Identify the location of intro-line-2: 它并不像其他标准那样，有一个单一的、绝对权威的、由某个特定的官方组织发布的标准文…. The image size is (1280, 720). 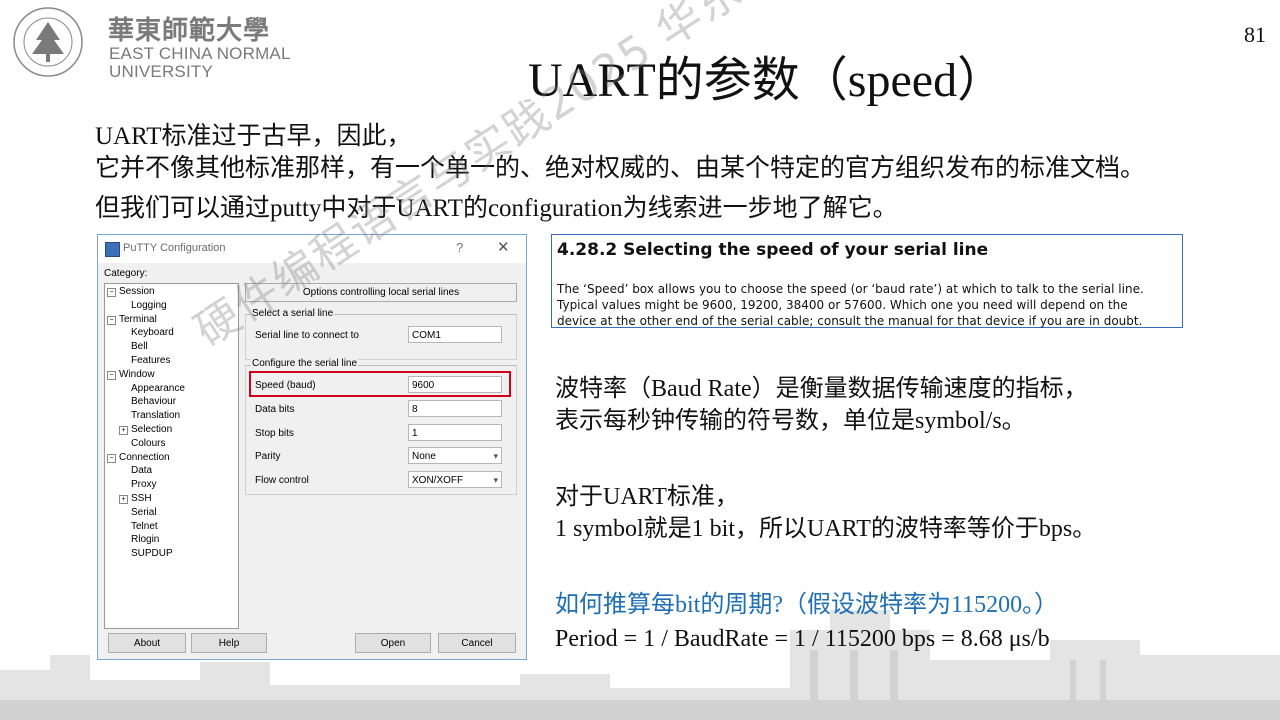
(620, 168).